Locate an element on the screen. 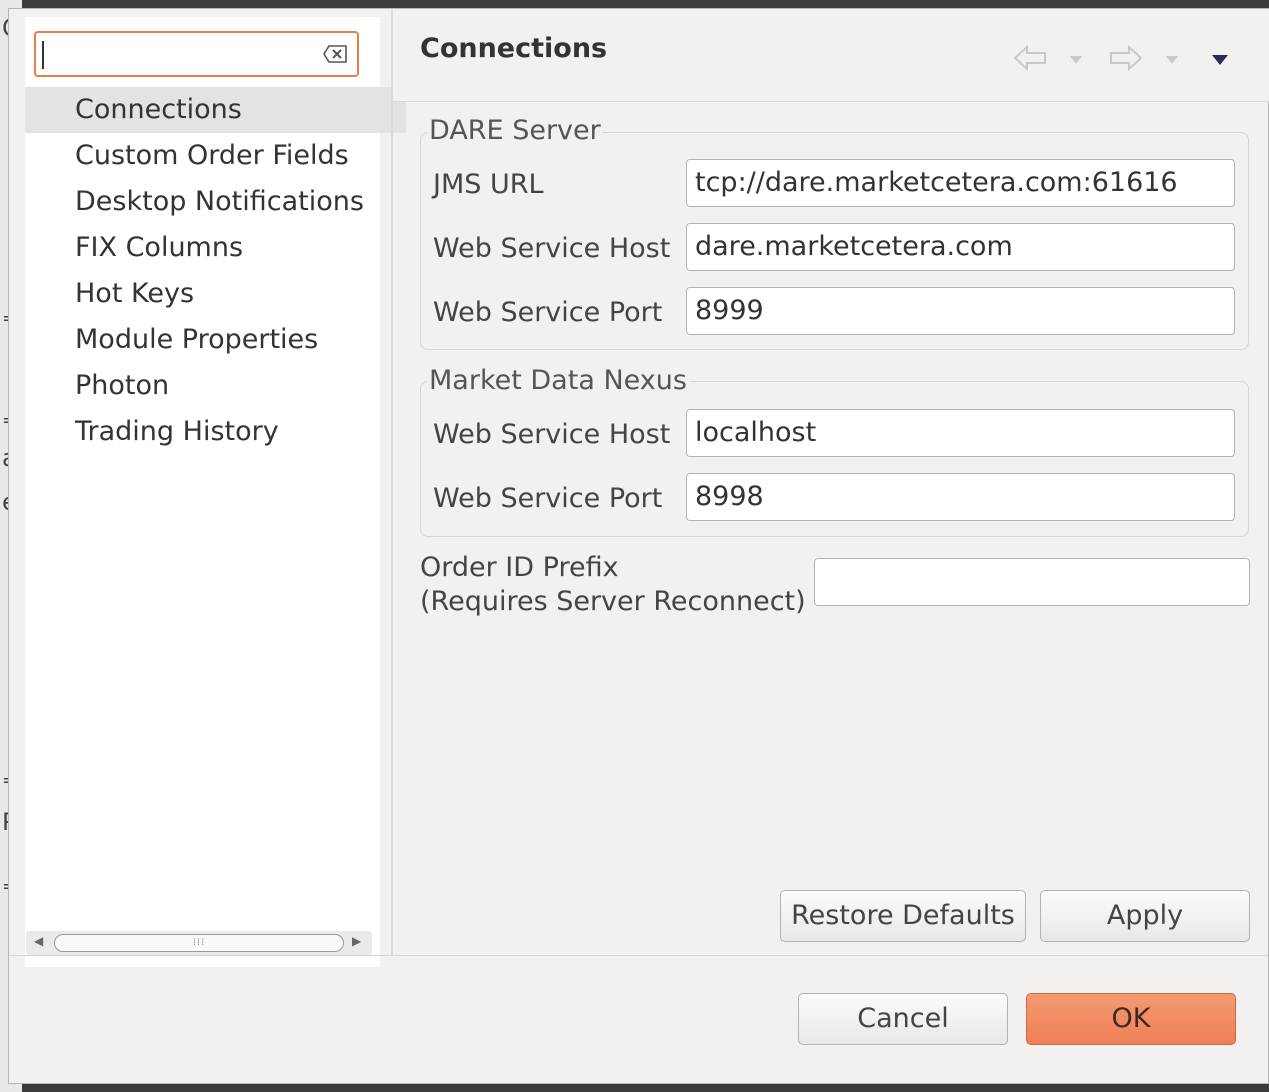 This screenshot has width=1269, height=1092. tree-item-connections: Connections is located at coordinates (215, 110).